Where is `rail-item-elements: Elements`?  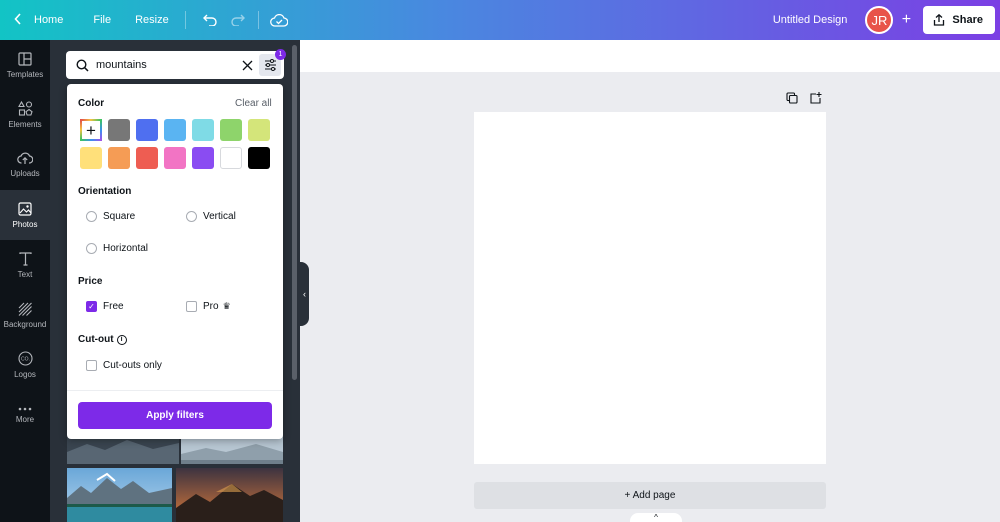
rail-item-elements: Elements is located at coordinates (25, 115).